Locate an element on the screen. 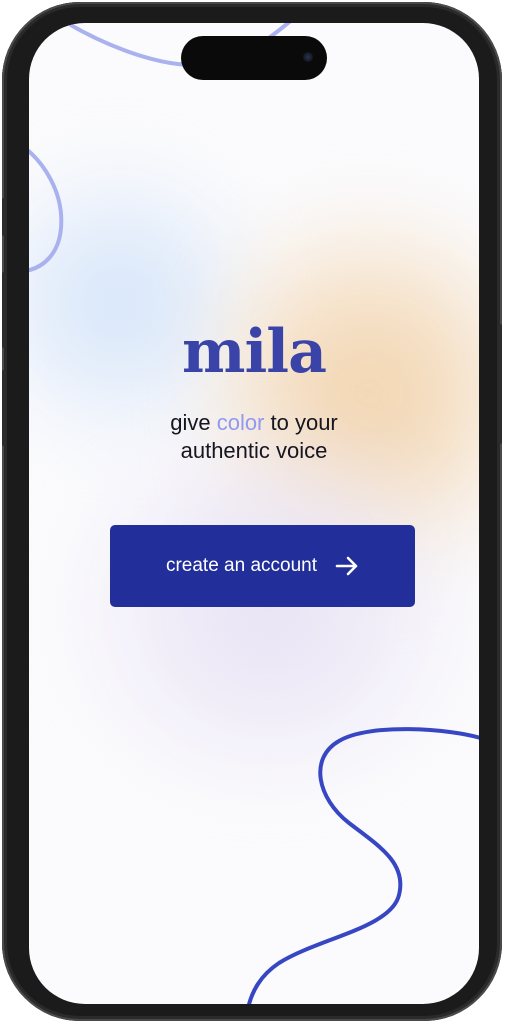 This screenshot has height=1023, width=505. dynamic-island is located at coordinates (254, 58).